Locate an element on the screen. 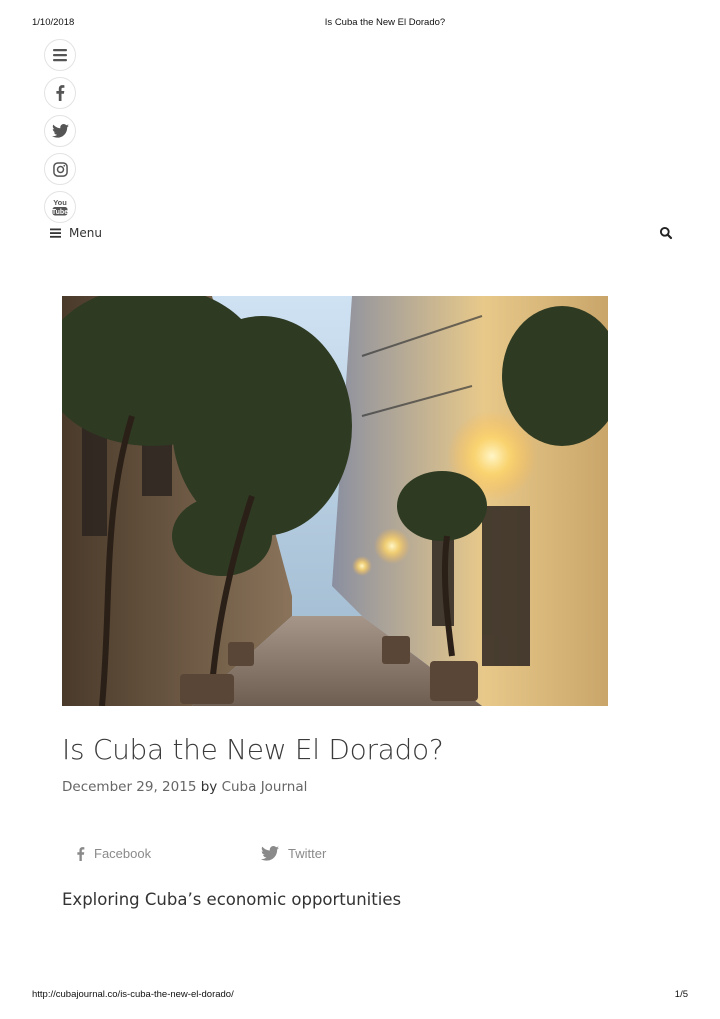  post-by-label: by is located at coordinates (209, 787).